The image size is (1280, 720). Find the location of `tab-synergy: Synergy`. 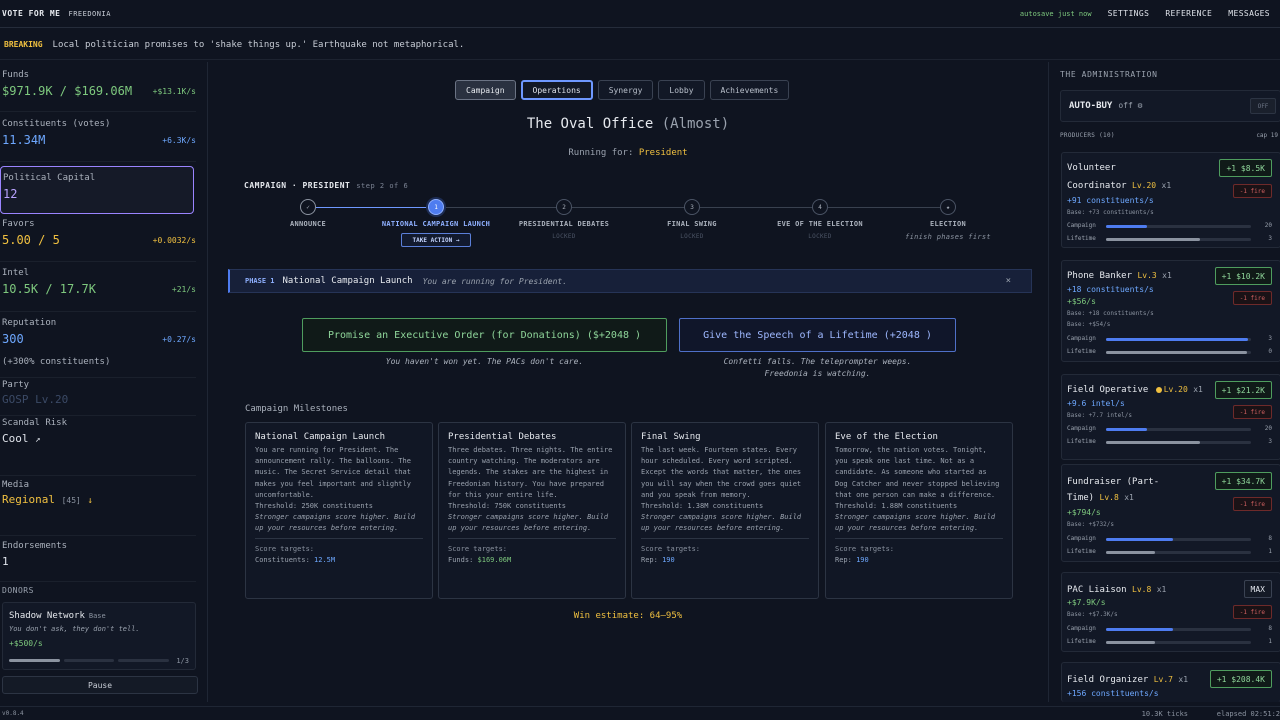

tab-synergy: Synergy is located at coordinates (625, 90).